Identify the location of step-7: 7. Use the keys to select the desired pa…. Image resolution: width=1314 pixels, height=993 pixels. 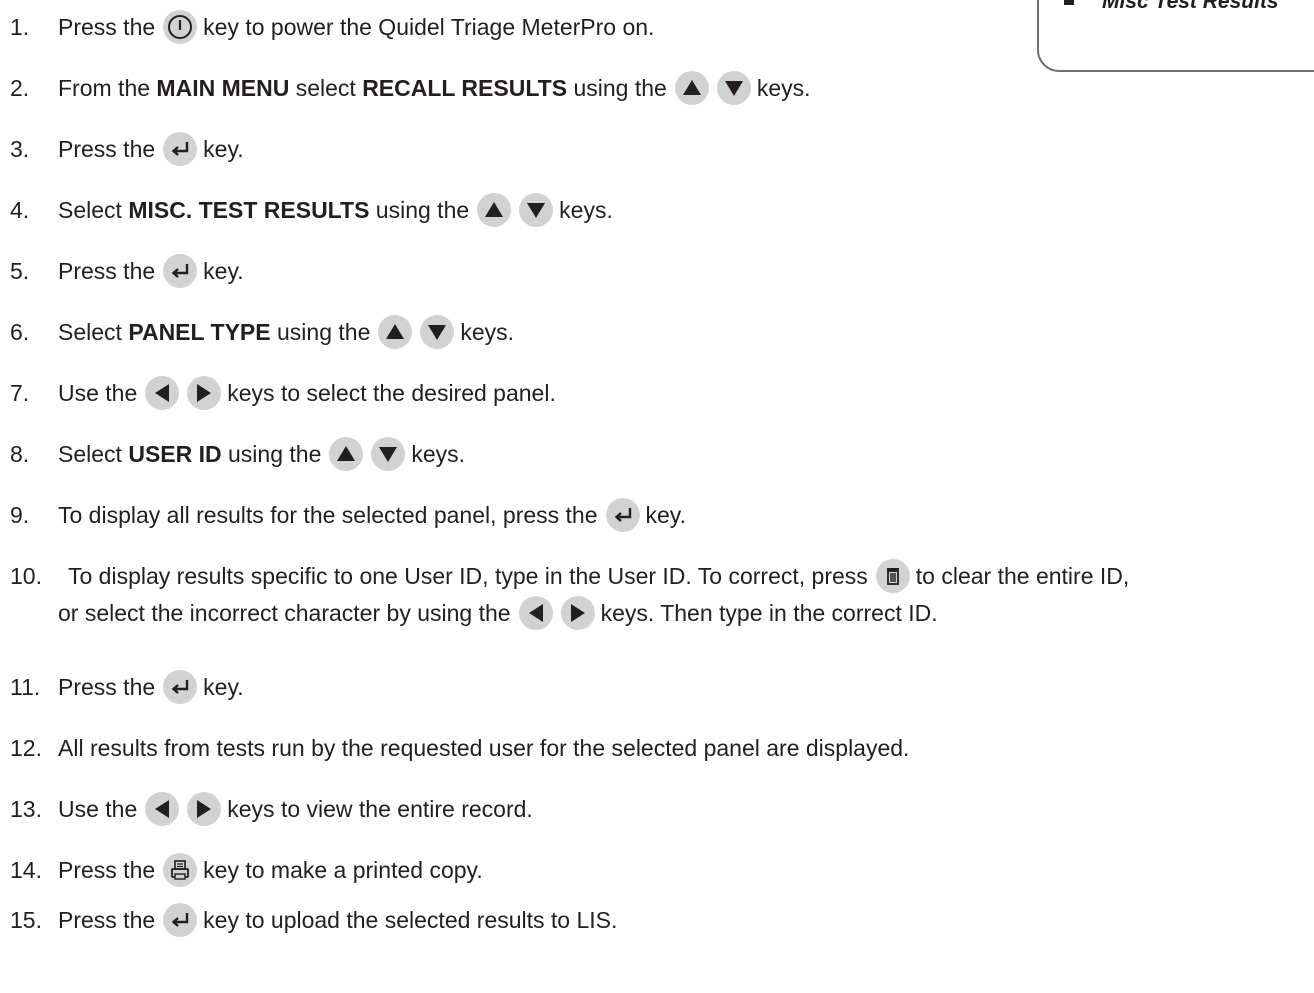
(660, 393).